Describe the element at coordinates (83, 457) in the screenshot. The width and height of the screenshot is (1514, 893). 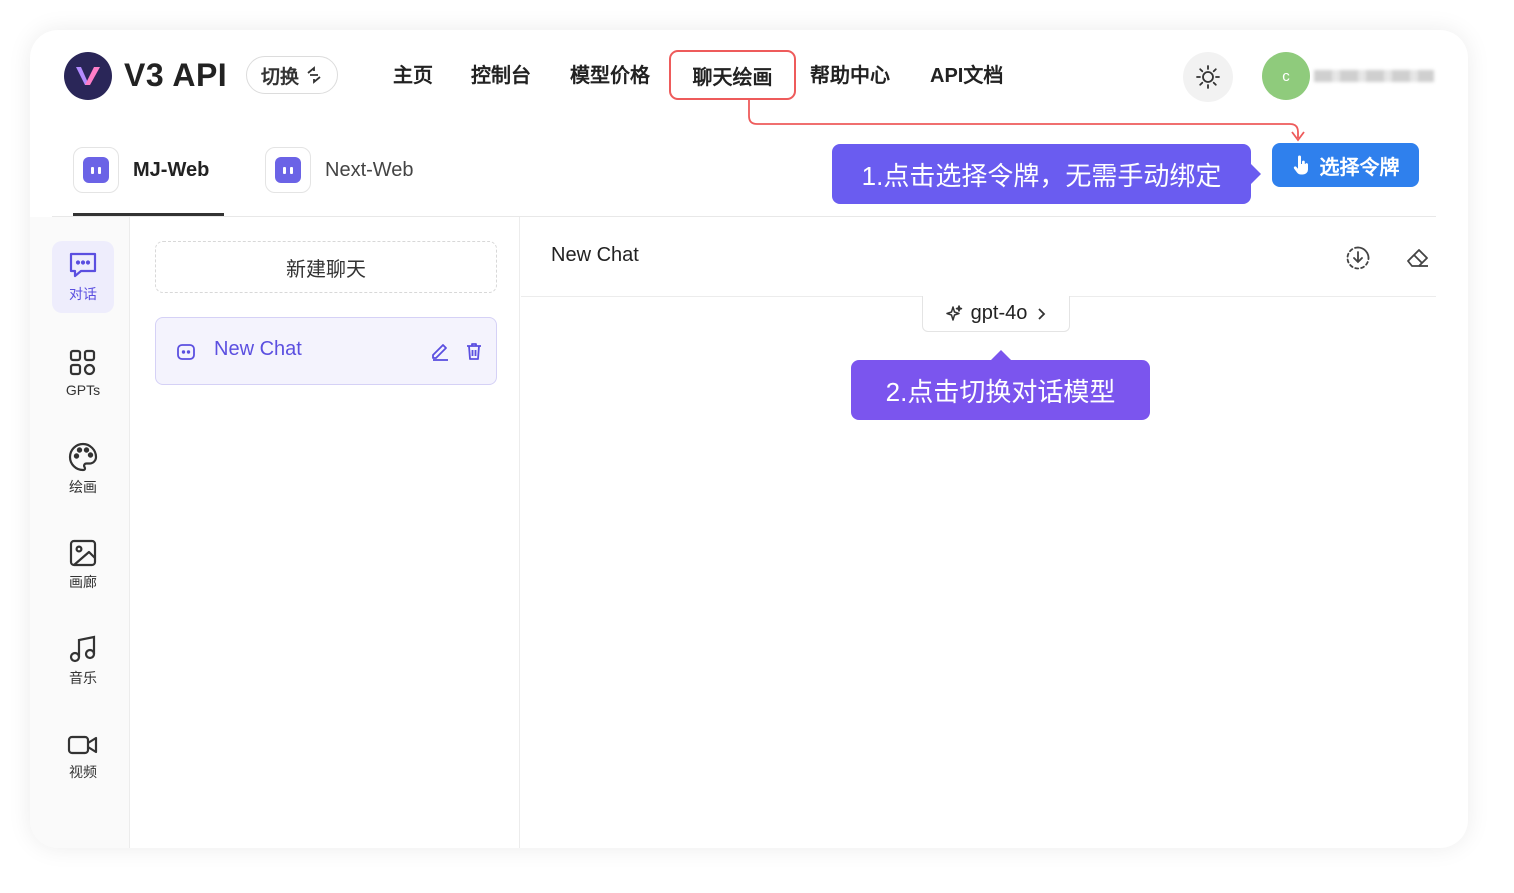
I see `palette-icon` at that location.